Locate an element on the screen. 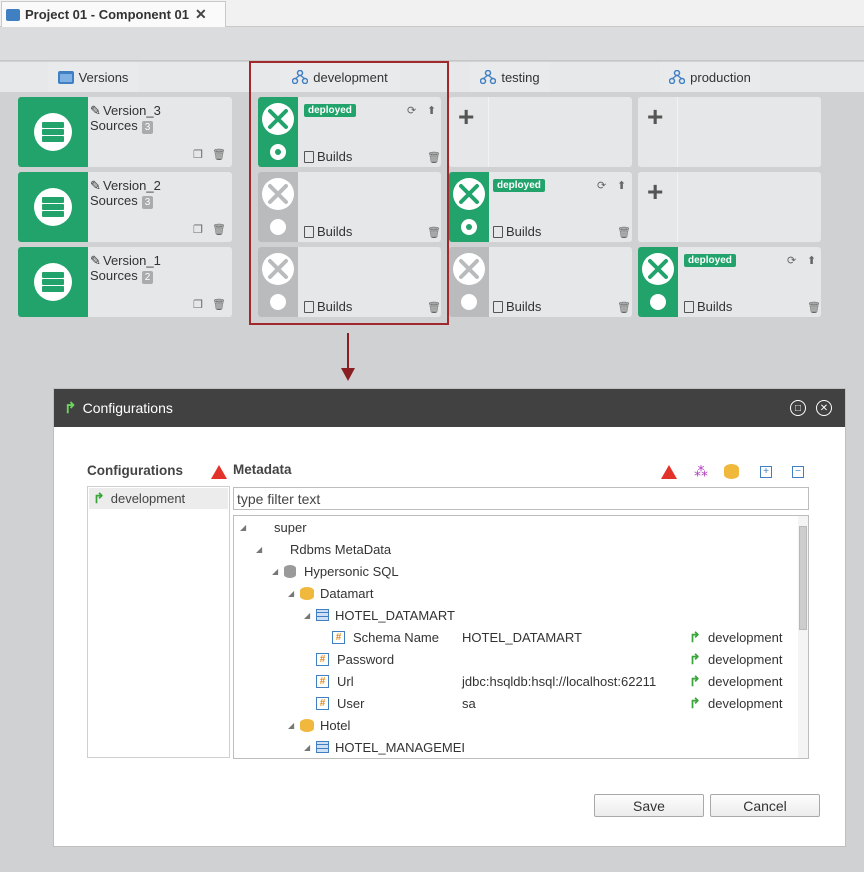 The height and width of the screenshot is (872, 864). tree-label: User is located at coordinates (351, 703).